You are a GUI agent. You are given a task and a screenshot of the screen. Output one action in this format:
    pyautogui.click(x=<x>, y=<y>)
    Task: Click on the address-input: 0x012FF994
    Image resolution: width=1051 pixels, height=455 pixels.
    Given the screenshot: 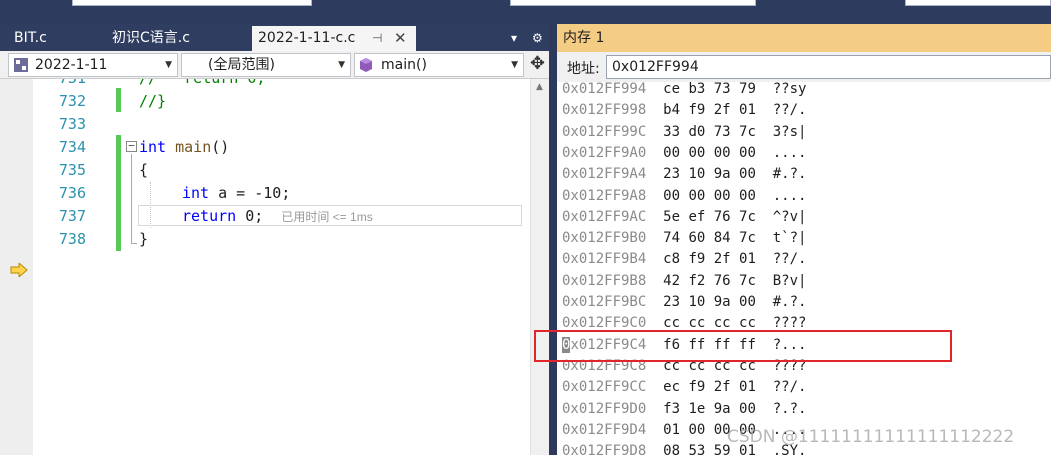 What is the action you would take?
    pyautogui.click(x=828, y=67)
    